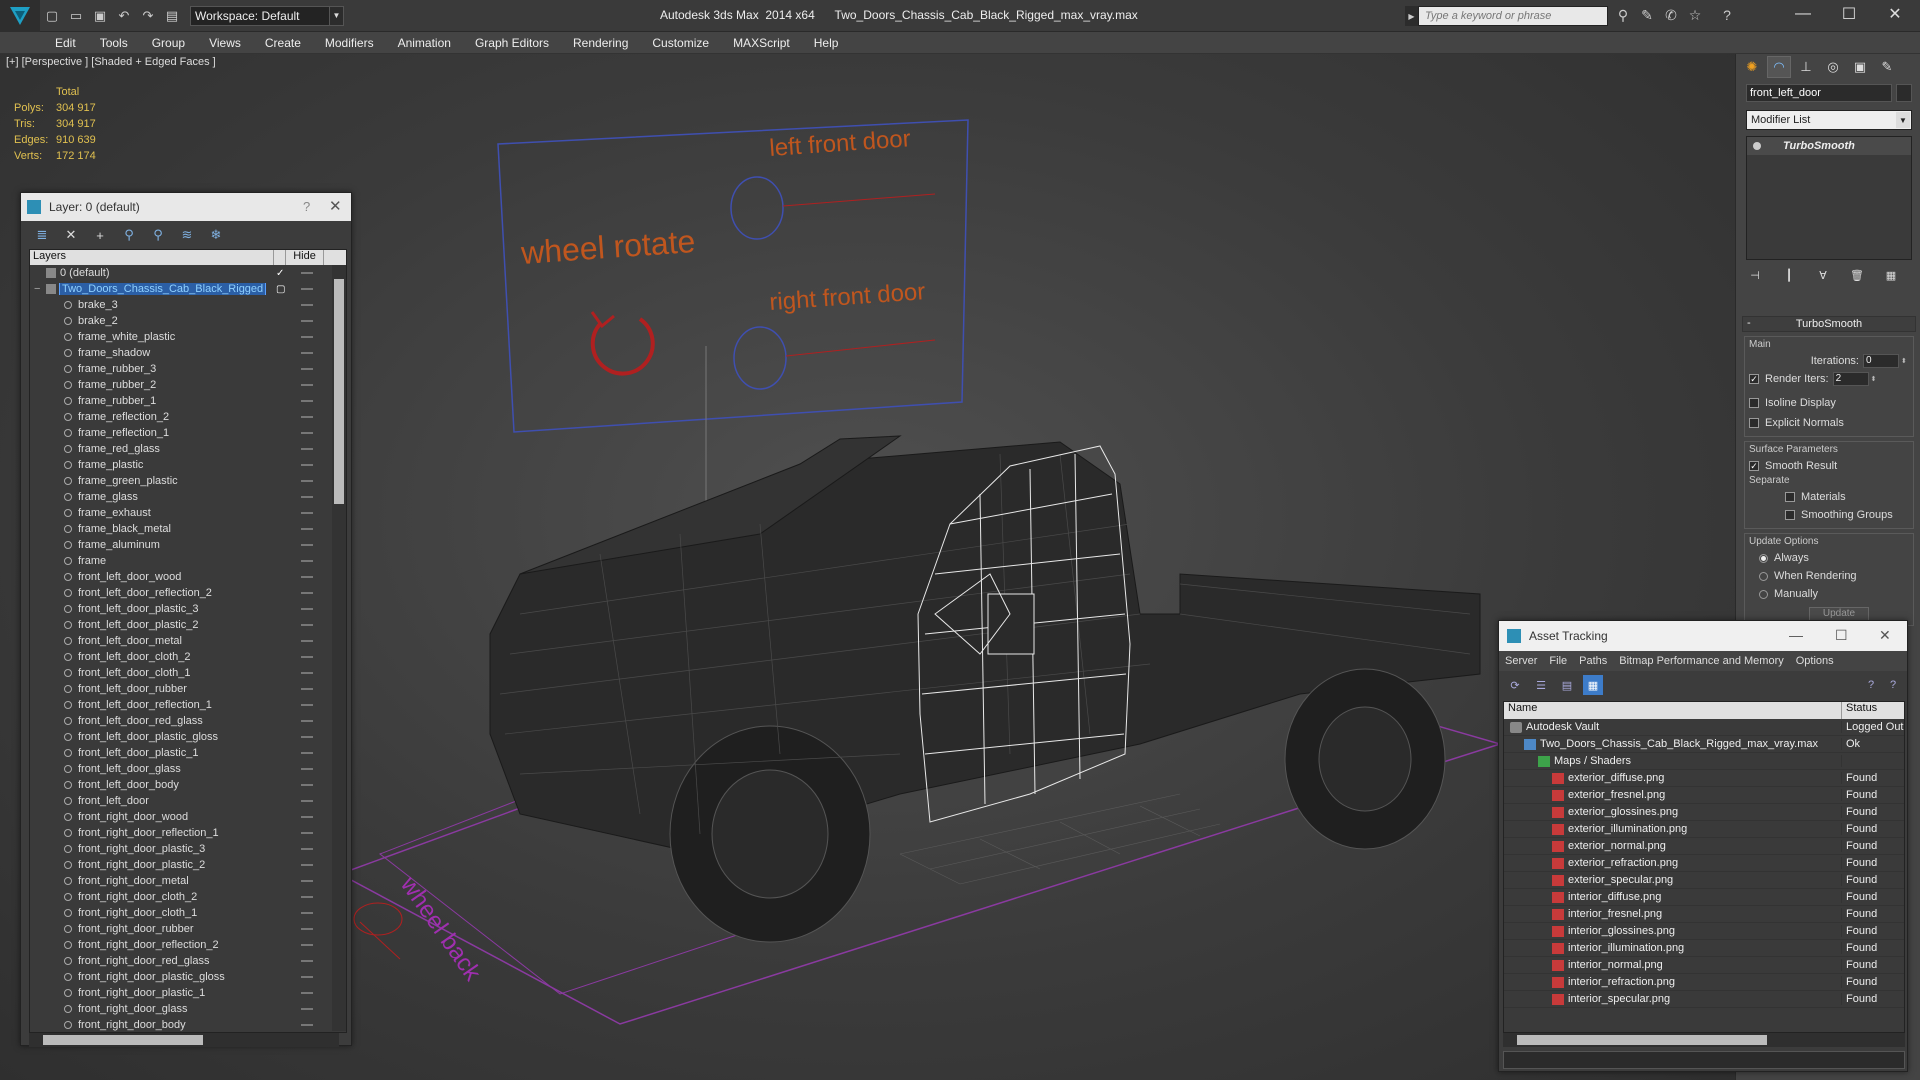 Image resolution: width=1920 pixels, height=1080 pixels. I want to click on rollout-header: - TurboSmooth, so click(1829, 324).